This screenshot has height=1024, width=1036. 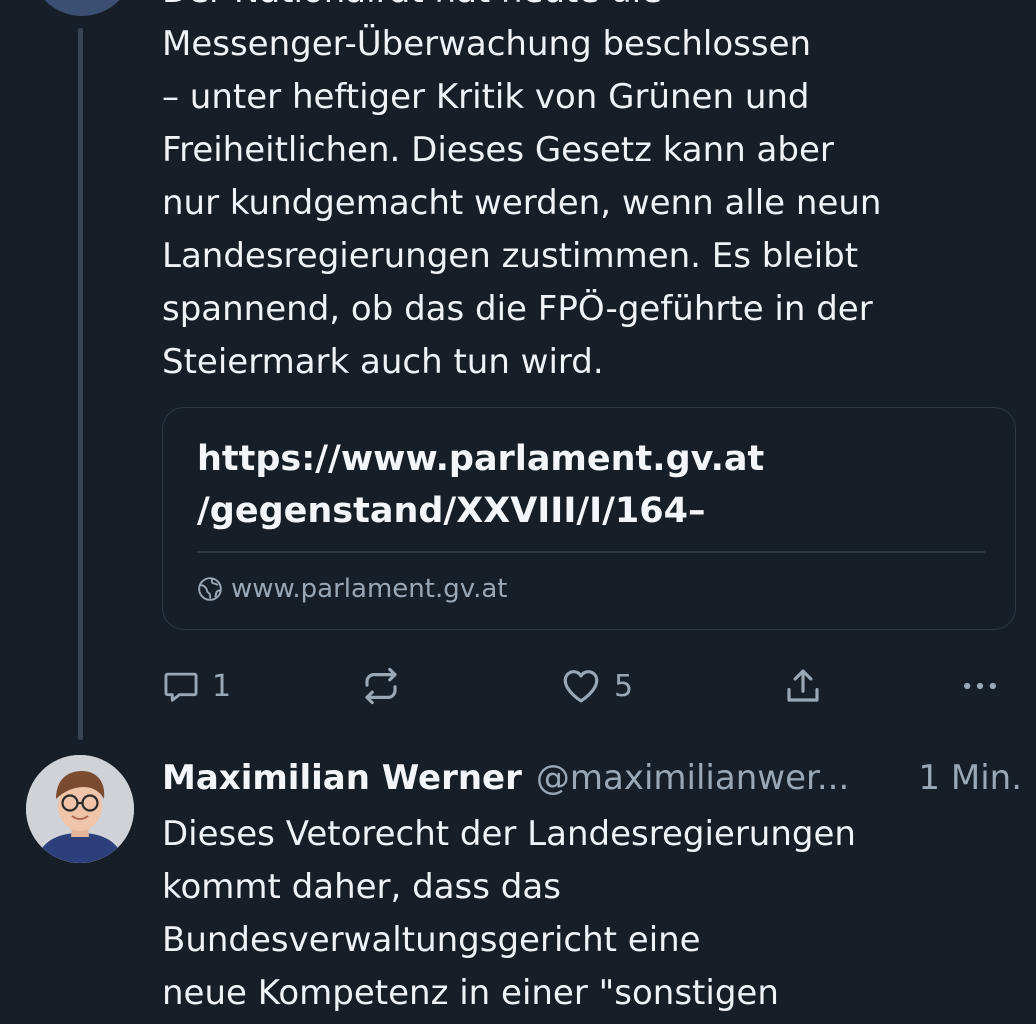 What do you see at coordinates (222, 686) in the screenshot?
I see `reply-count: 1` at bounding box center [222, 686].